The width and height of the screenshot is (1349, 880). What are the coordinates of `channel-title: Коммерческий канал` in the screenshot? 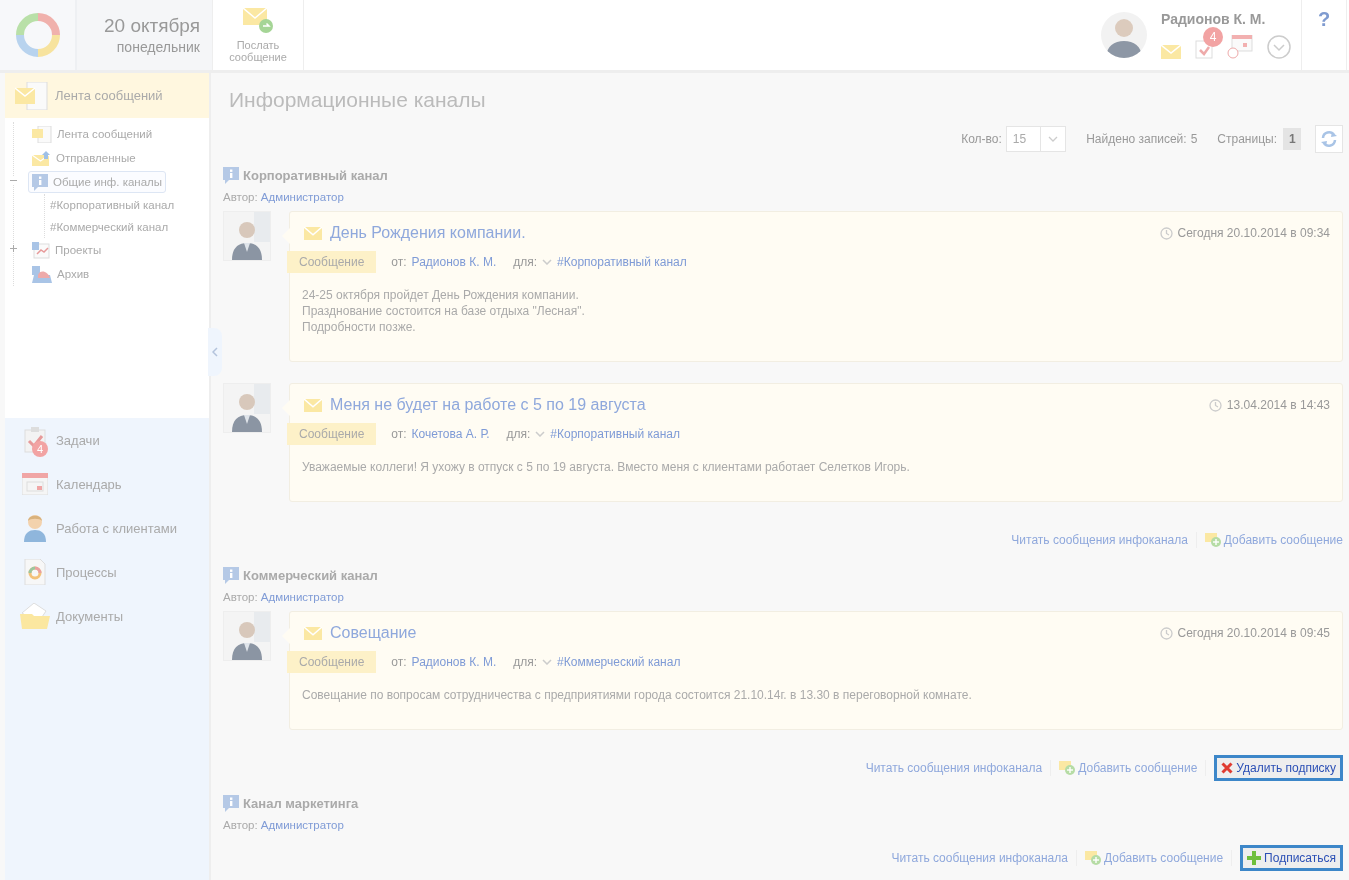 It's located at (310, 575).